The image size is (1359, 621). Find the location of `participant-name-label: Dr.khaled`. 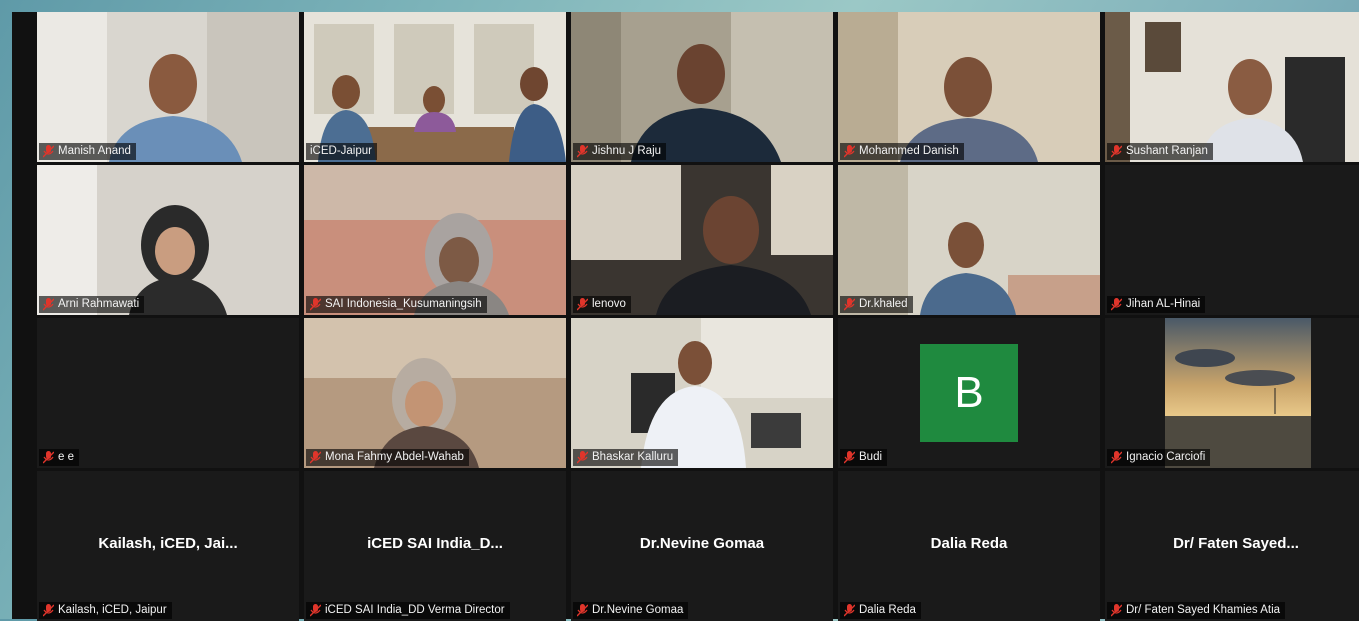

participant-name-label: Dr.khaled is located at coordinates (876, 304).